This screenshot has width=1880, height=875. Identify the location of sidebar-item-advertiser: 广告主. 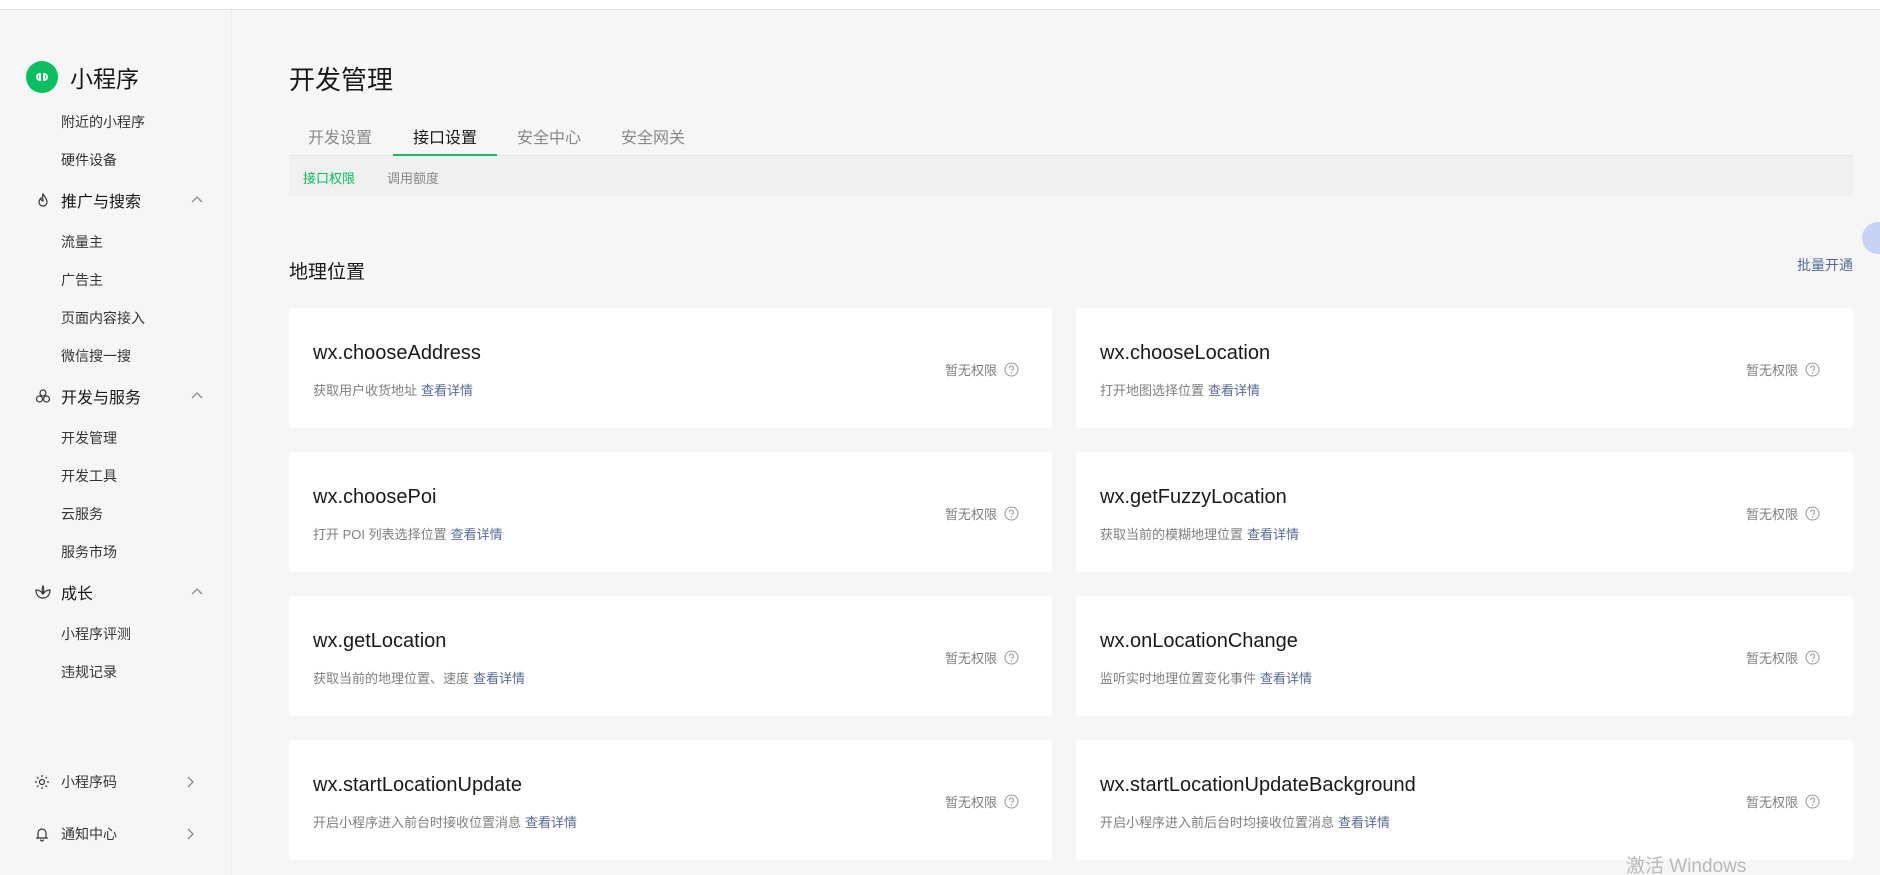
(82, 280).